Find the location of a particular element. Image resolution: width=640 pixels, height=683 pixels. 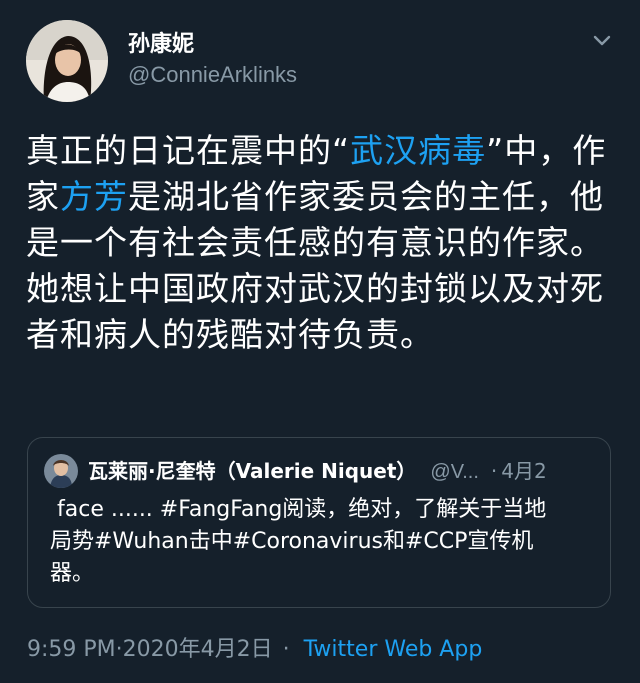

quoted-tweet-line-1: face ...... #FangFang阅读，绝对，了解关于当地 is located at coordinates (298, 509).